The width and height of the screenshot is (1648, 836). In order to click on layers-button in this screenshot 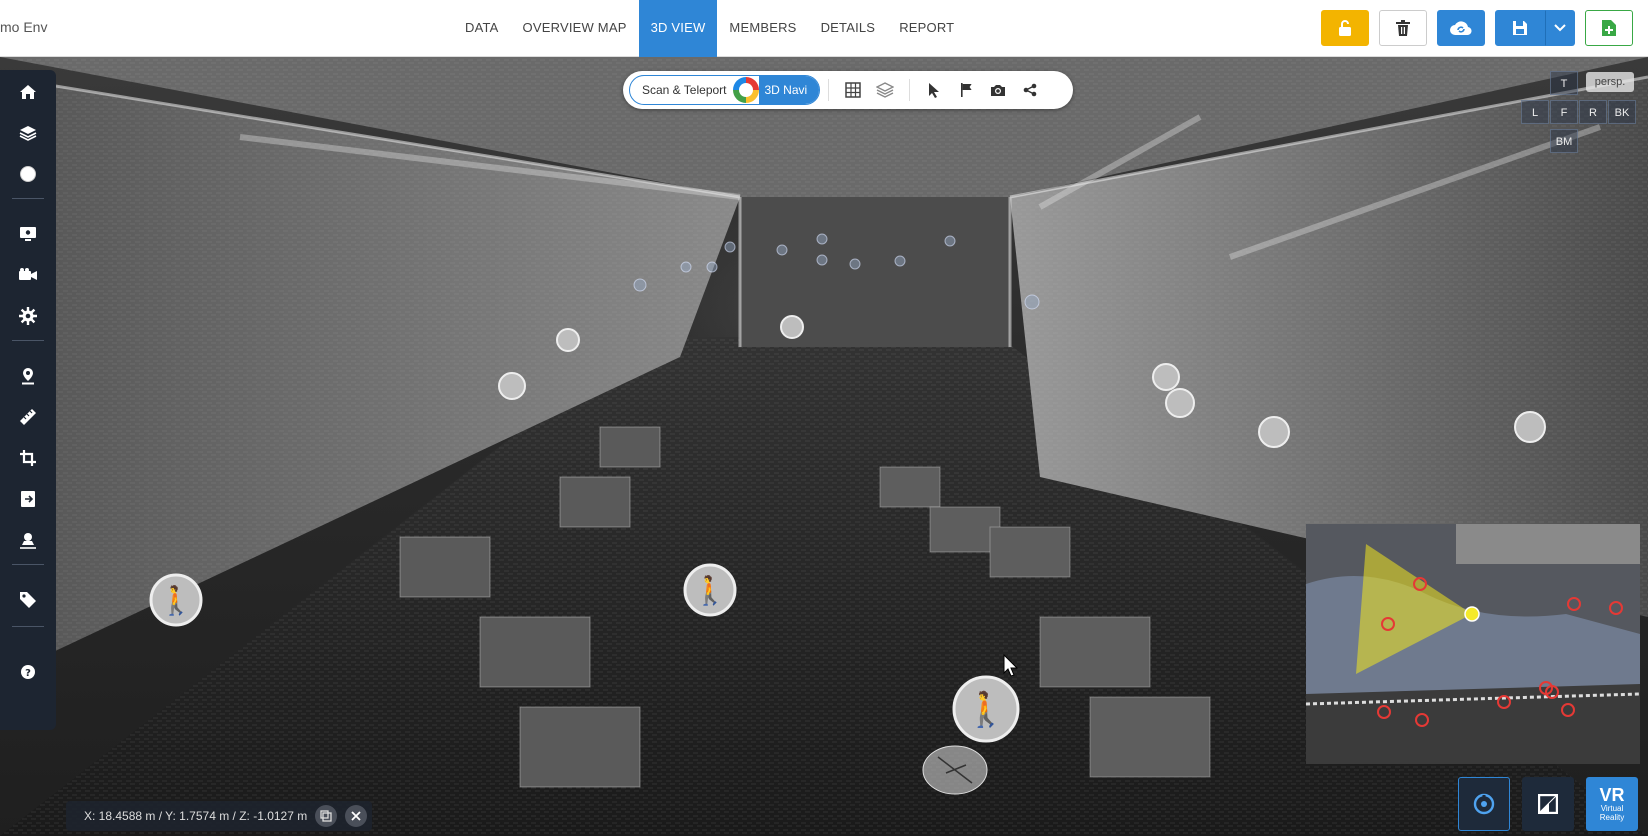, I will do `click(885, 90)`.